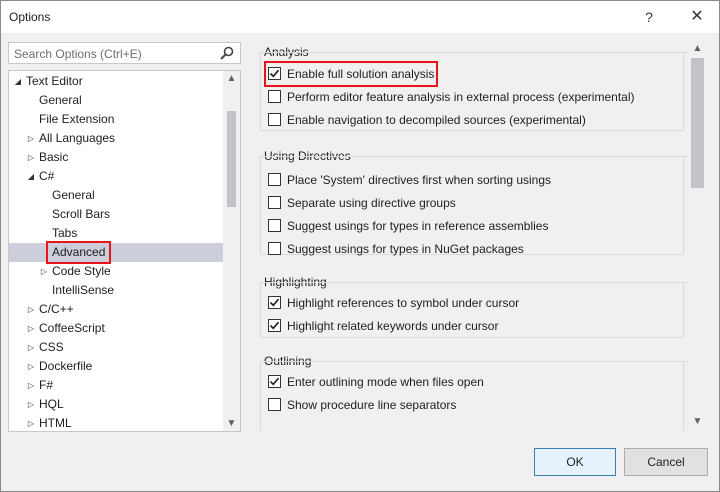 This screenshot has height=492, width=720. Describe the element at coordinates (51, 404) in the screenshot. I see `tree-item-label: HQL` at that location.